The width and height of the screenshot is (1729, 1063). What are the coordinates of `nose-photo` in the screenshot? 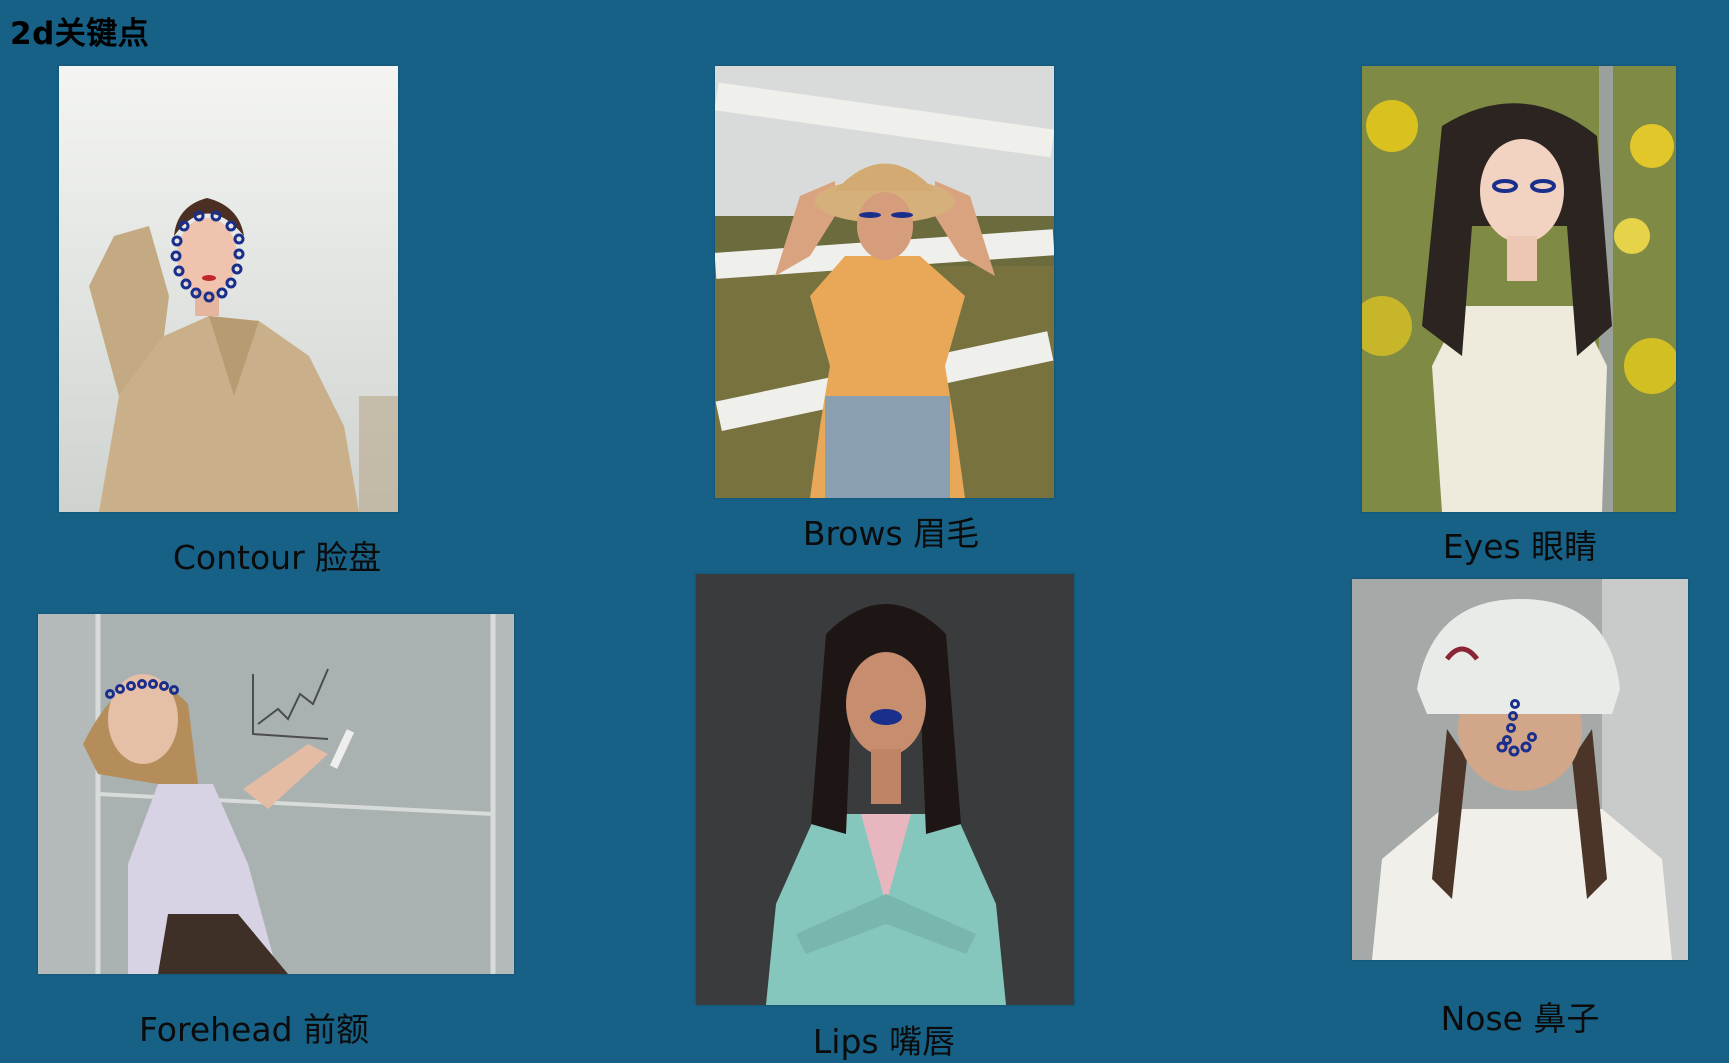 It's located at (1520, 769).